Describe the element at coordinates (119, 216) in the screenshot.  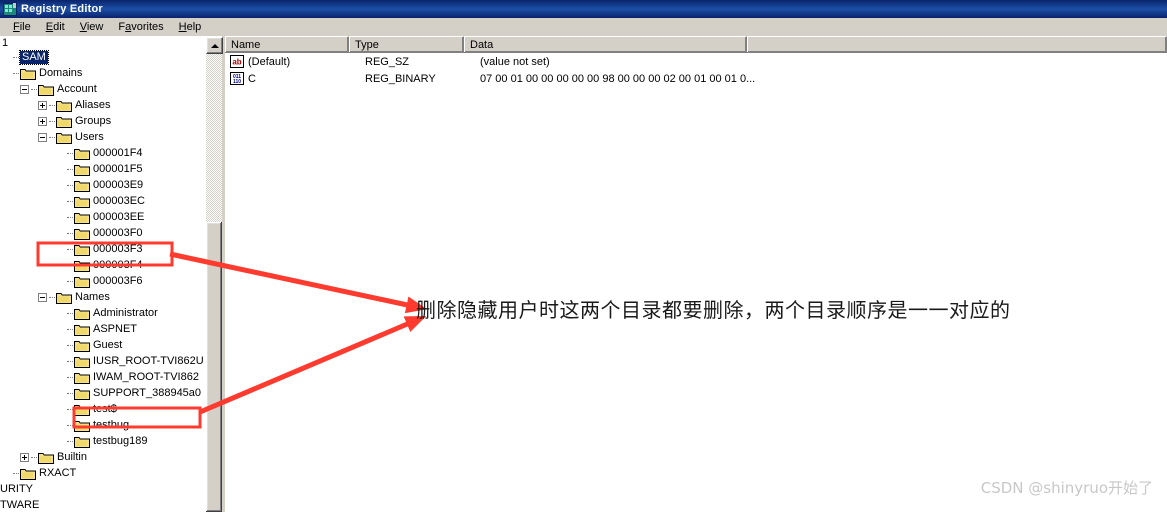
I see `tree-node-label: 000003EE` at that location.